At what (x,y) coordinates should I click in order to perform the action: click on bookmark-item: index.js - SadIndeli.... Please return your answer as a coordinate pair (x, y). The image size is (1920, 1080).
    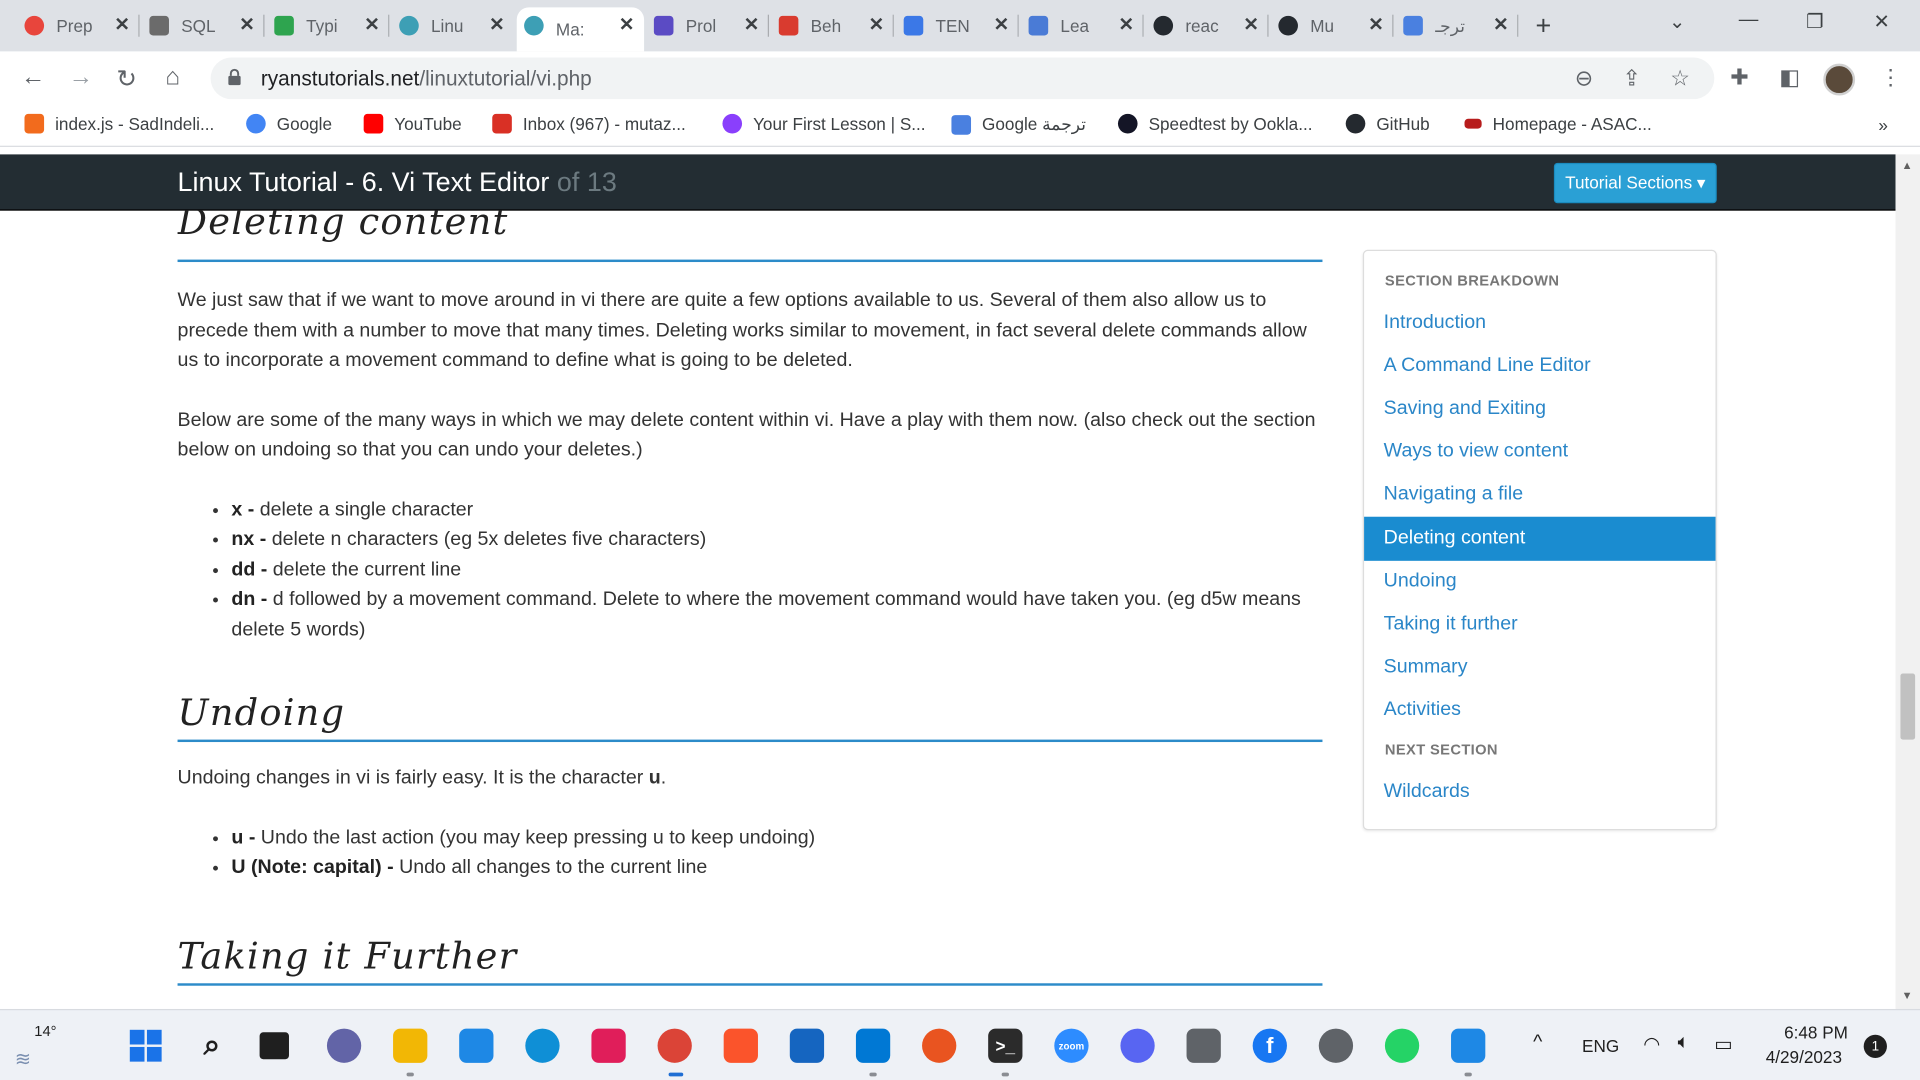
    Looking at the image, I should click on (119, 123).